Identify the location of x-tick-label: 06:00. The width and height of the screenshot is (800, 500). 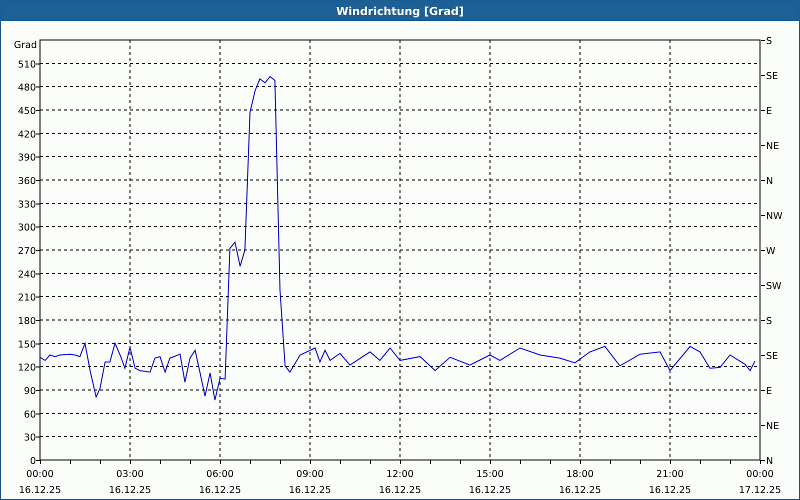
(220, 474).